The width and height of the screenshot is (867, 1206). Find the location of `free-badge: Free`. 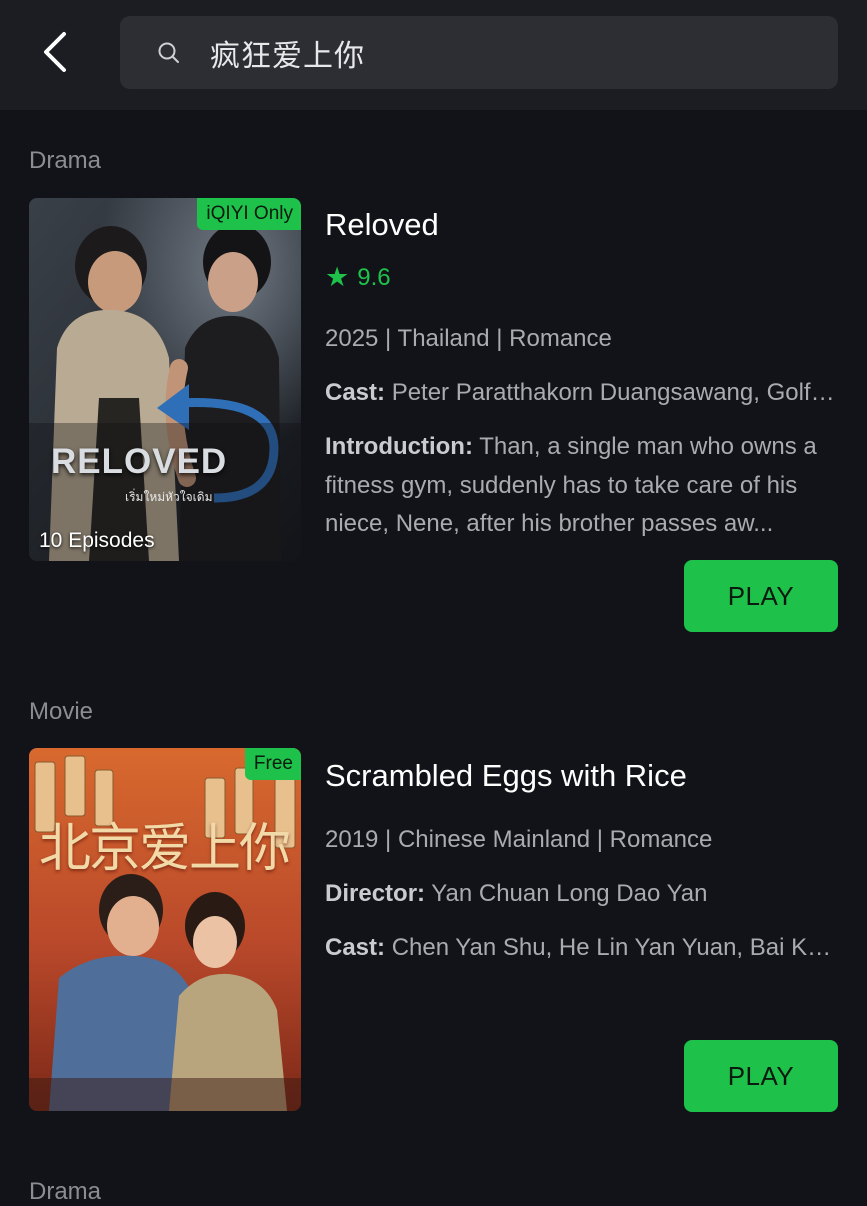

free-badge: Free is located at coordinates (272, 764).